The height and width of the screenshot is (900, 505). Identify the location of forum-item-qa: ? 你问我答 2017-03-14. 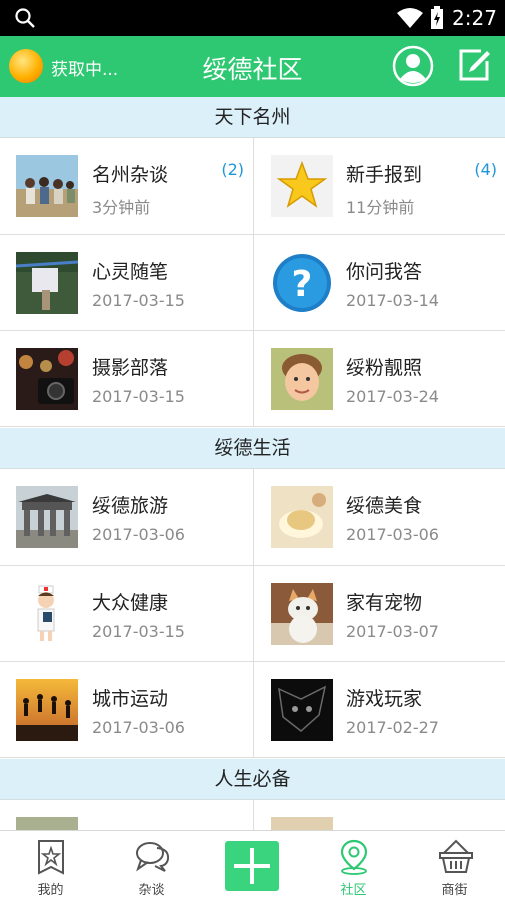
(379, 282).